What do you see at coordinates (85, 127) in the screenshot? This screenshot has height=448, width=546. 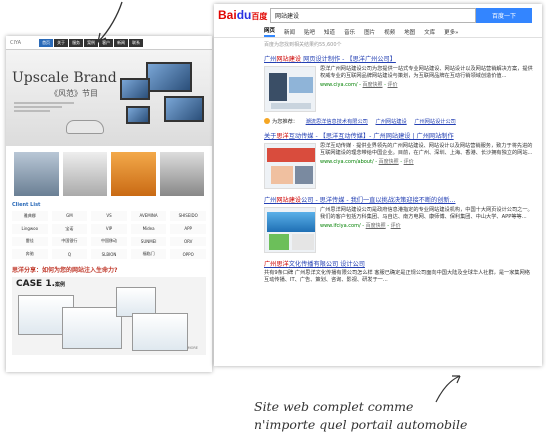 I see `banner-car-image` at bounding box center [85, 127].